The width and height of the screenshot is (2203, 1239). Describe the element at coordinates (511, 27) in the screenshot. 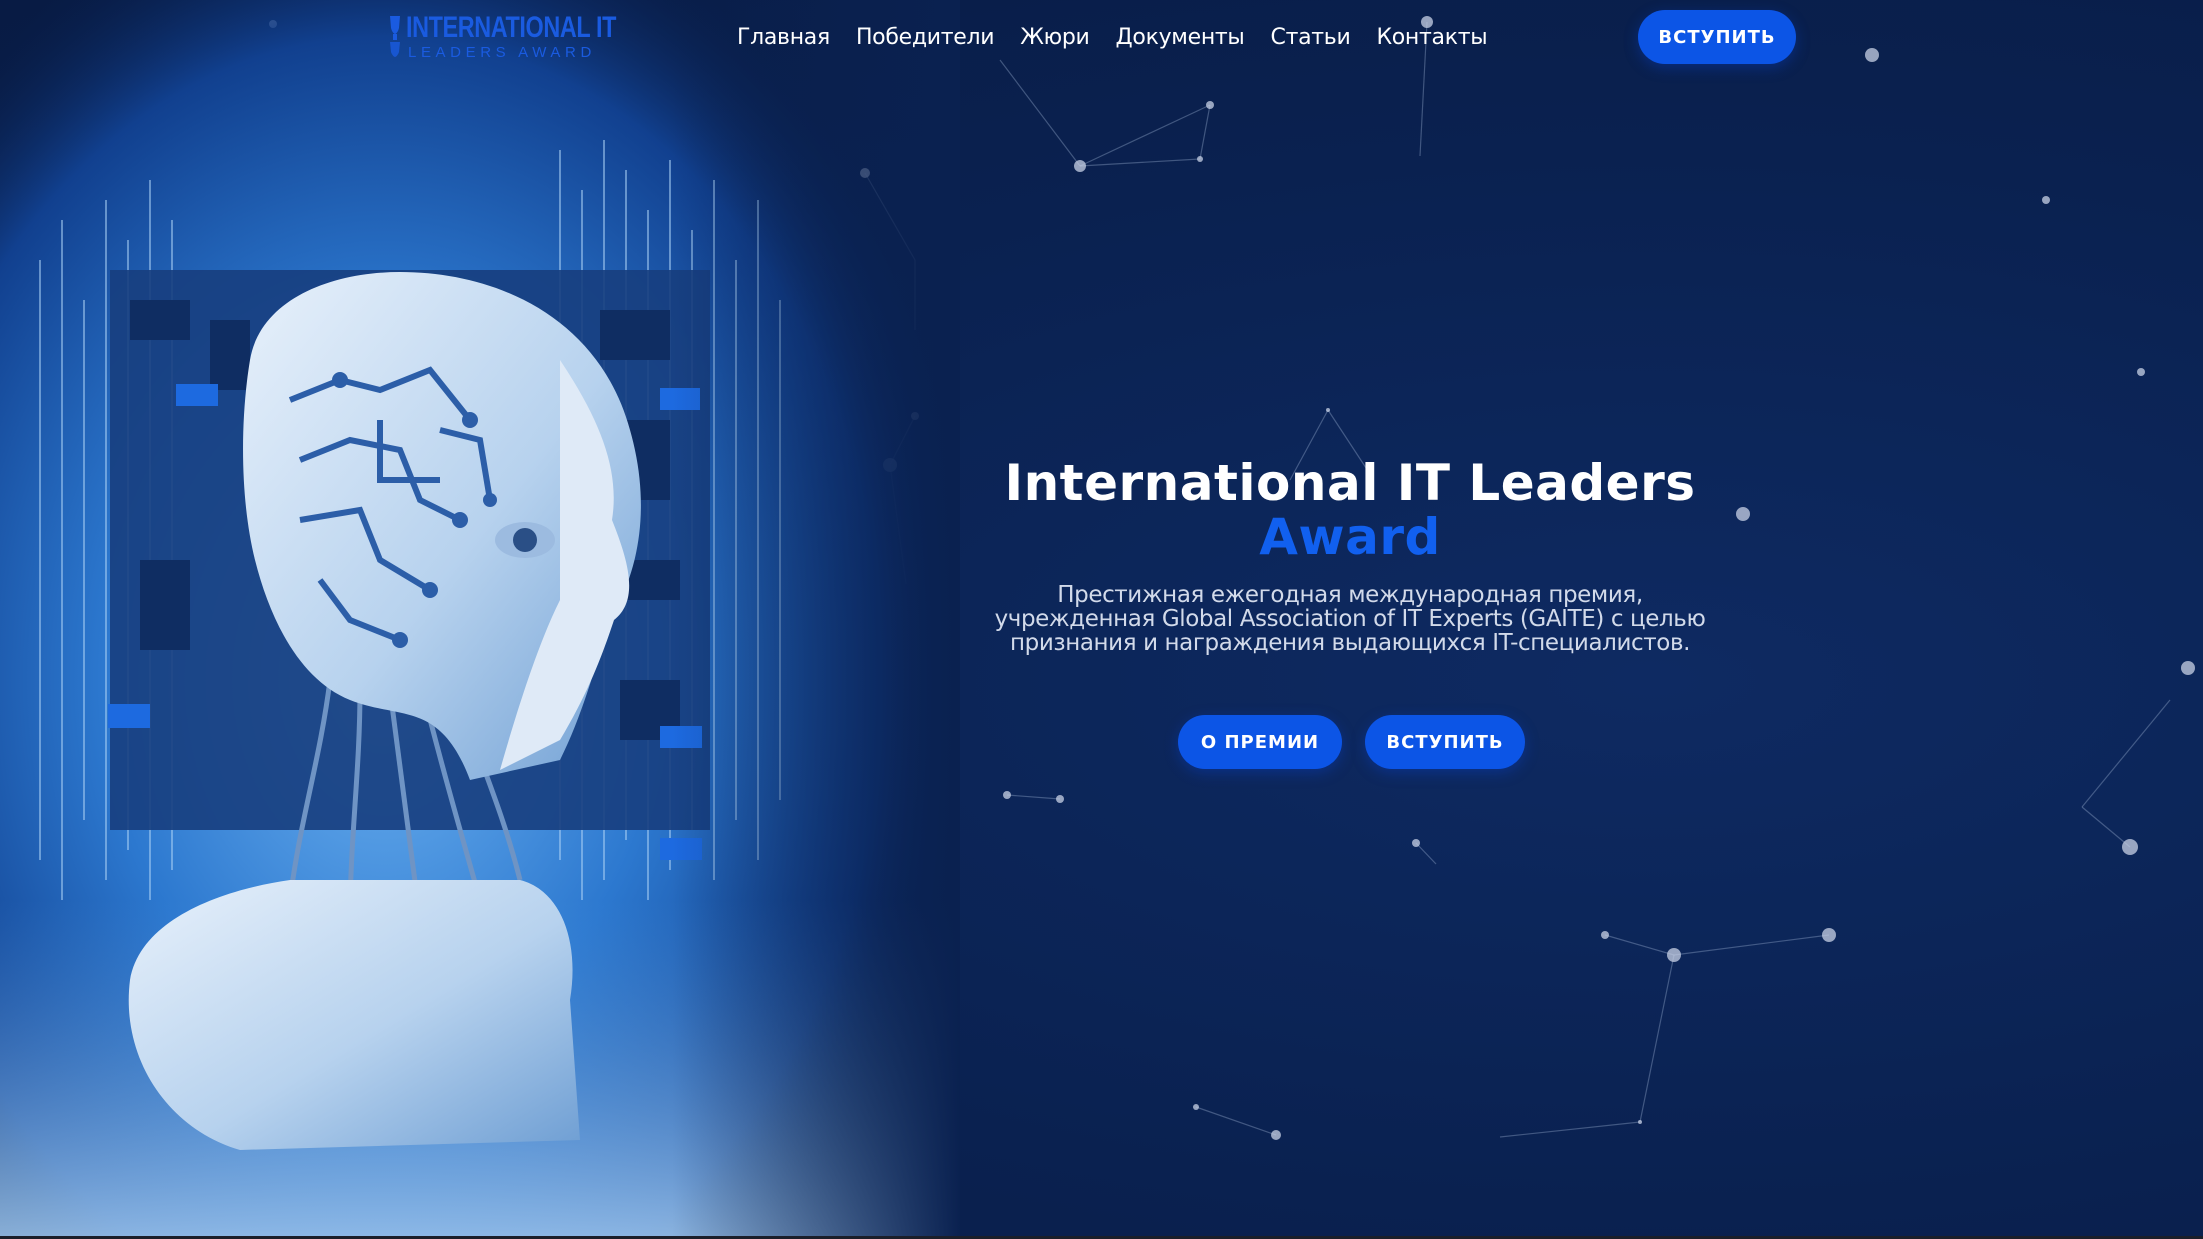

I see `logo-title: INTERNATIONAL IT` at that location.